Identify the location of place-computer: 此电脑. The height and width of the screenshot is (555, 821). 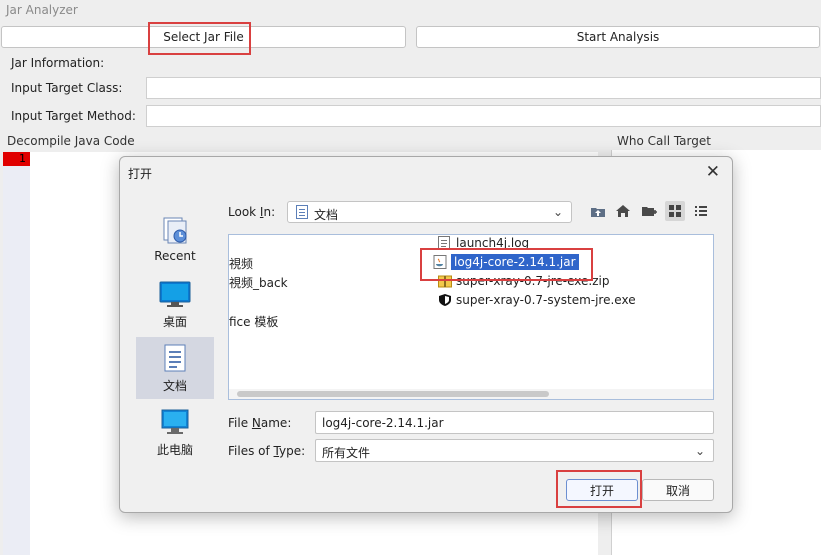
(175, 432).